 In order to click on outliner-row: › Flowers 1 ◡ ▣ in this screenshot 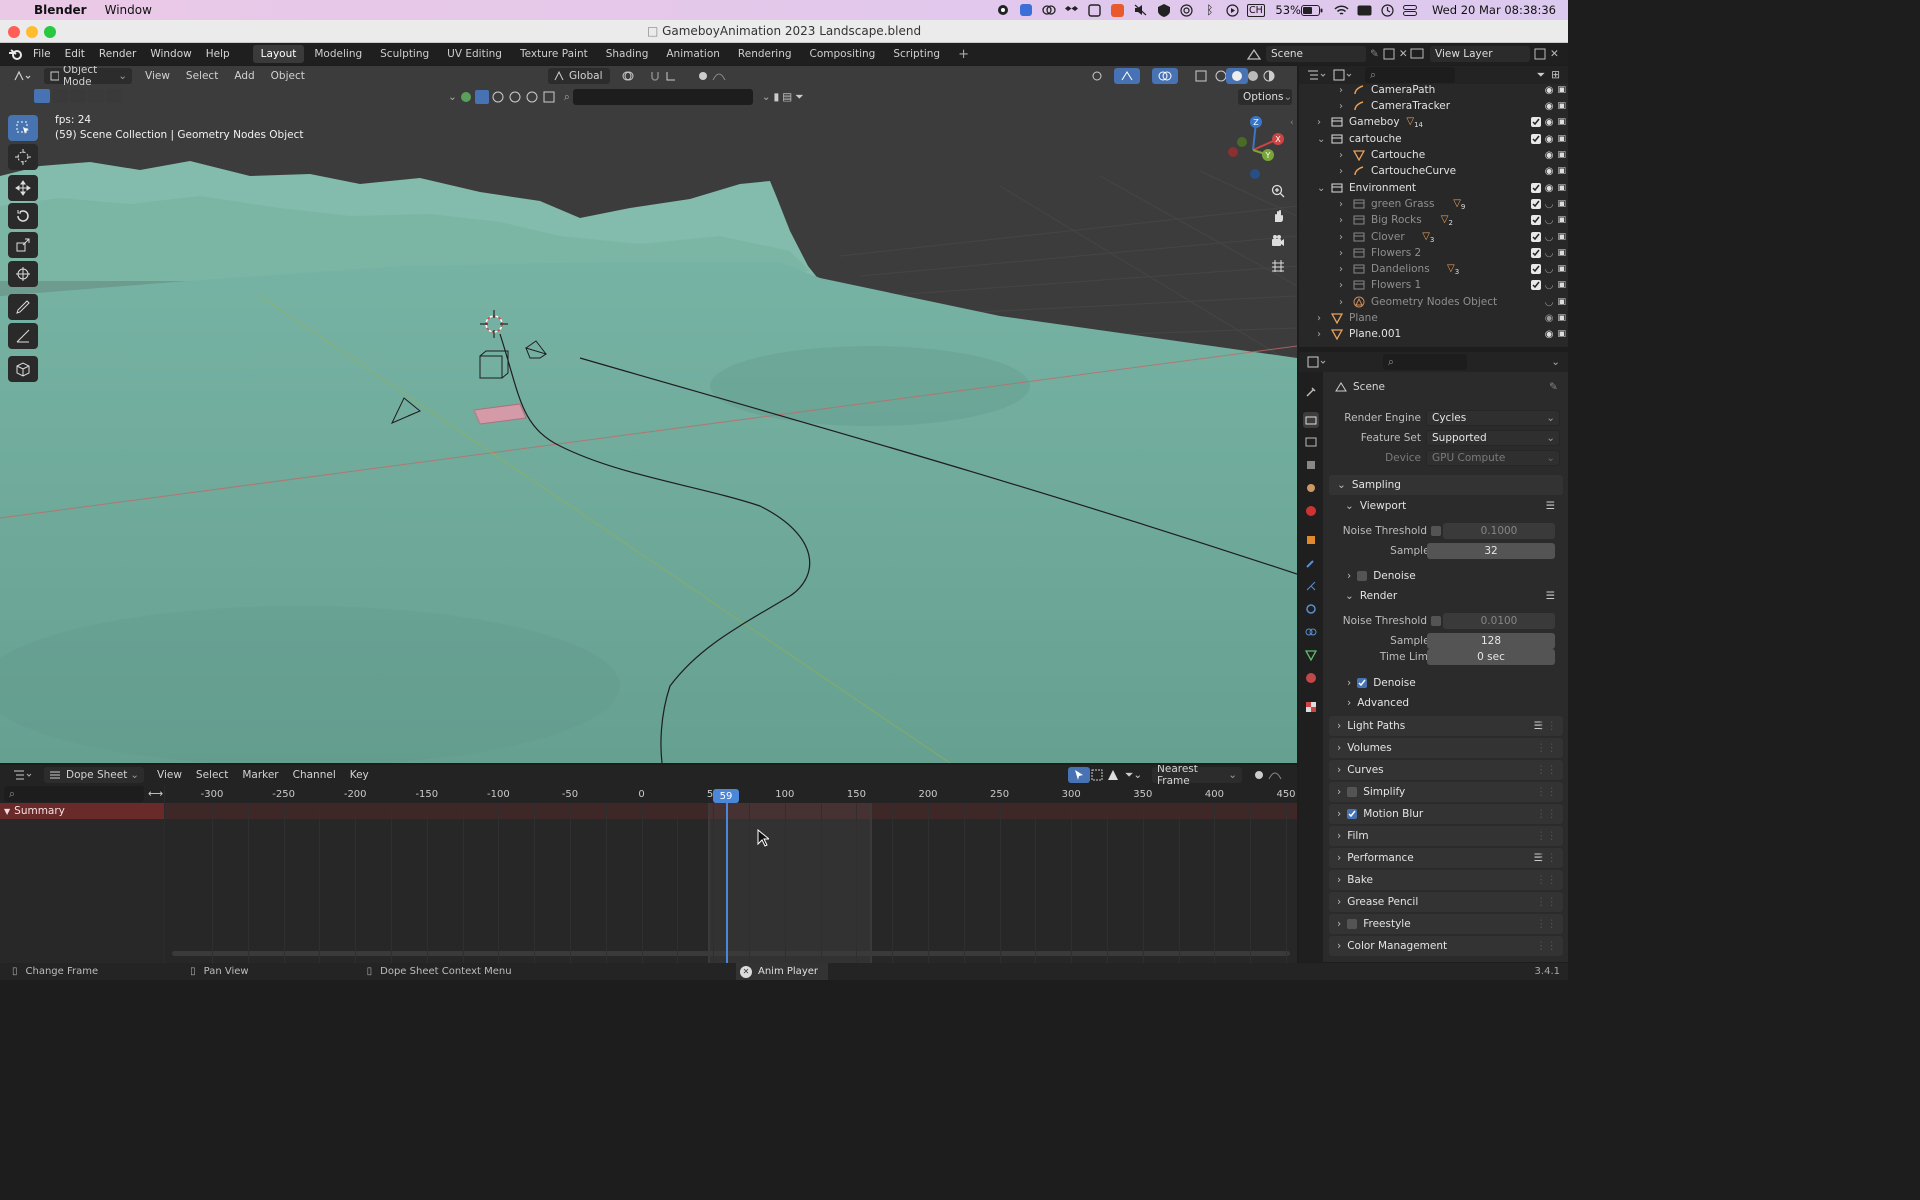, I will do `click(1433, 285)`.